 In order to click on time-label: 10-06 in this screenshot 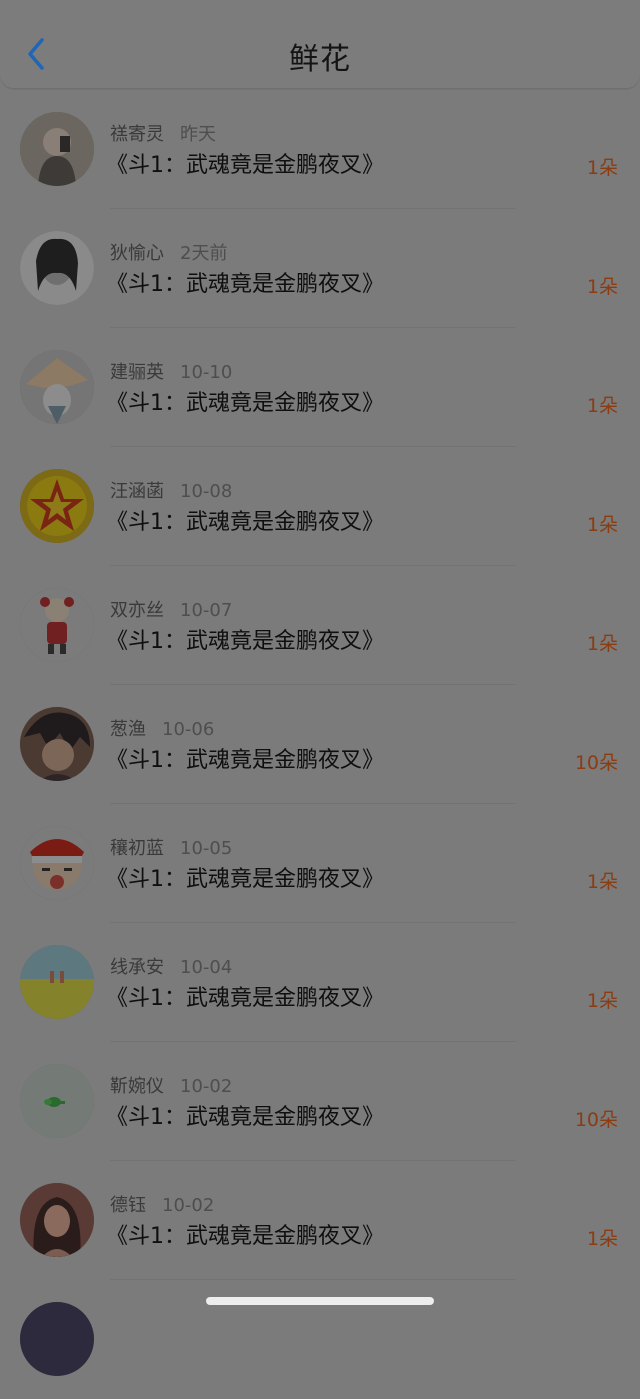, I will do `click(188, 729)`.